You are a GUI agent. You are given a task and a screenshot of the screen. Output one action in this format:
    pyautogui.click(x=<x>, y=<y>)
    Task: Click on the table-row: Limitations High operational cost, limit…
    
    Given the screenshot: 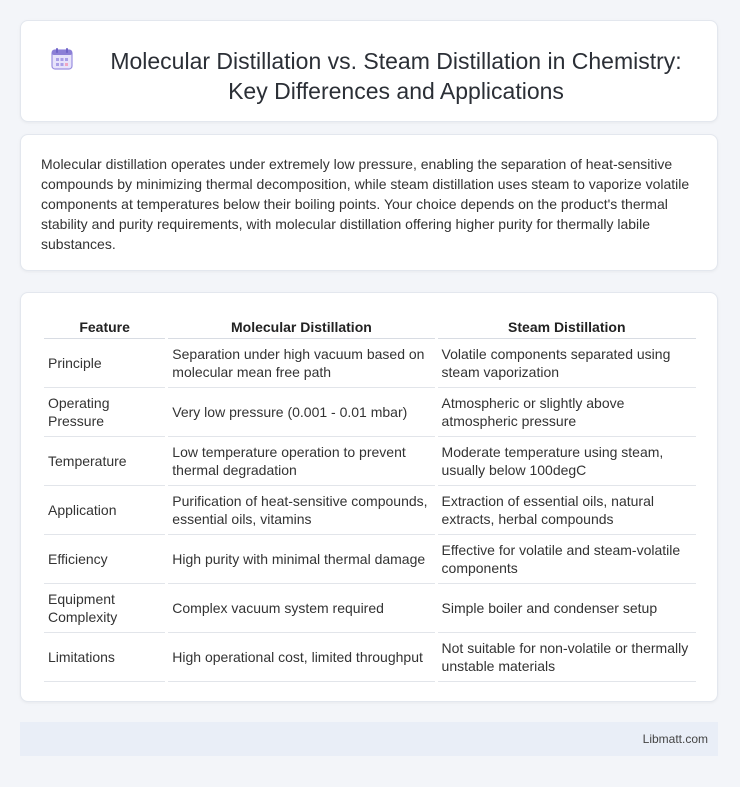 What is the action you would take?
    pyautogui.click(x=370, y=657)
    